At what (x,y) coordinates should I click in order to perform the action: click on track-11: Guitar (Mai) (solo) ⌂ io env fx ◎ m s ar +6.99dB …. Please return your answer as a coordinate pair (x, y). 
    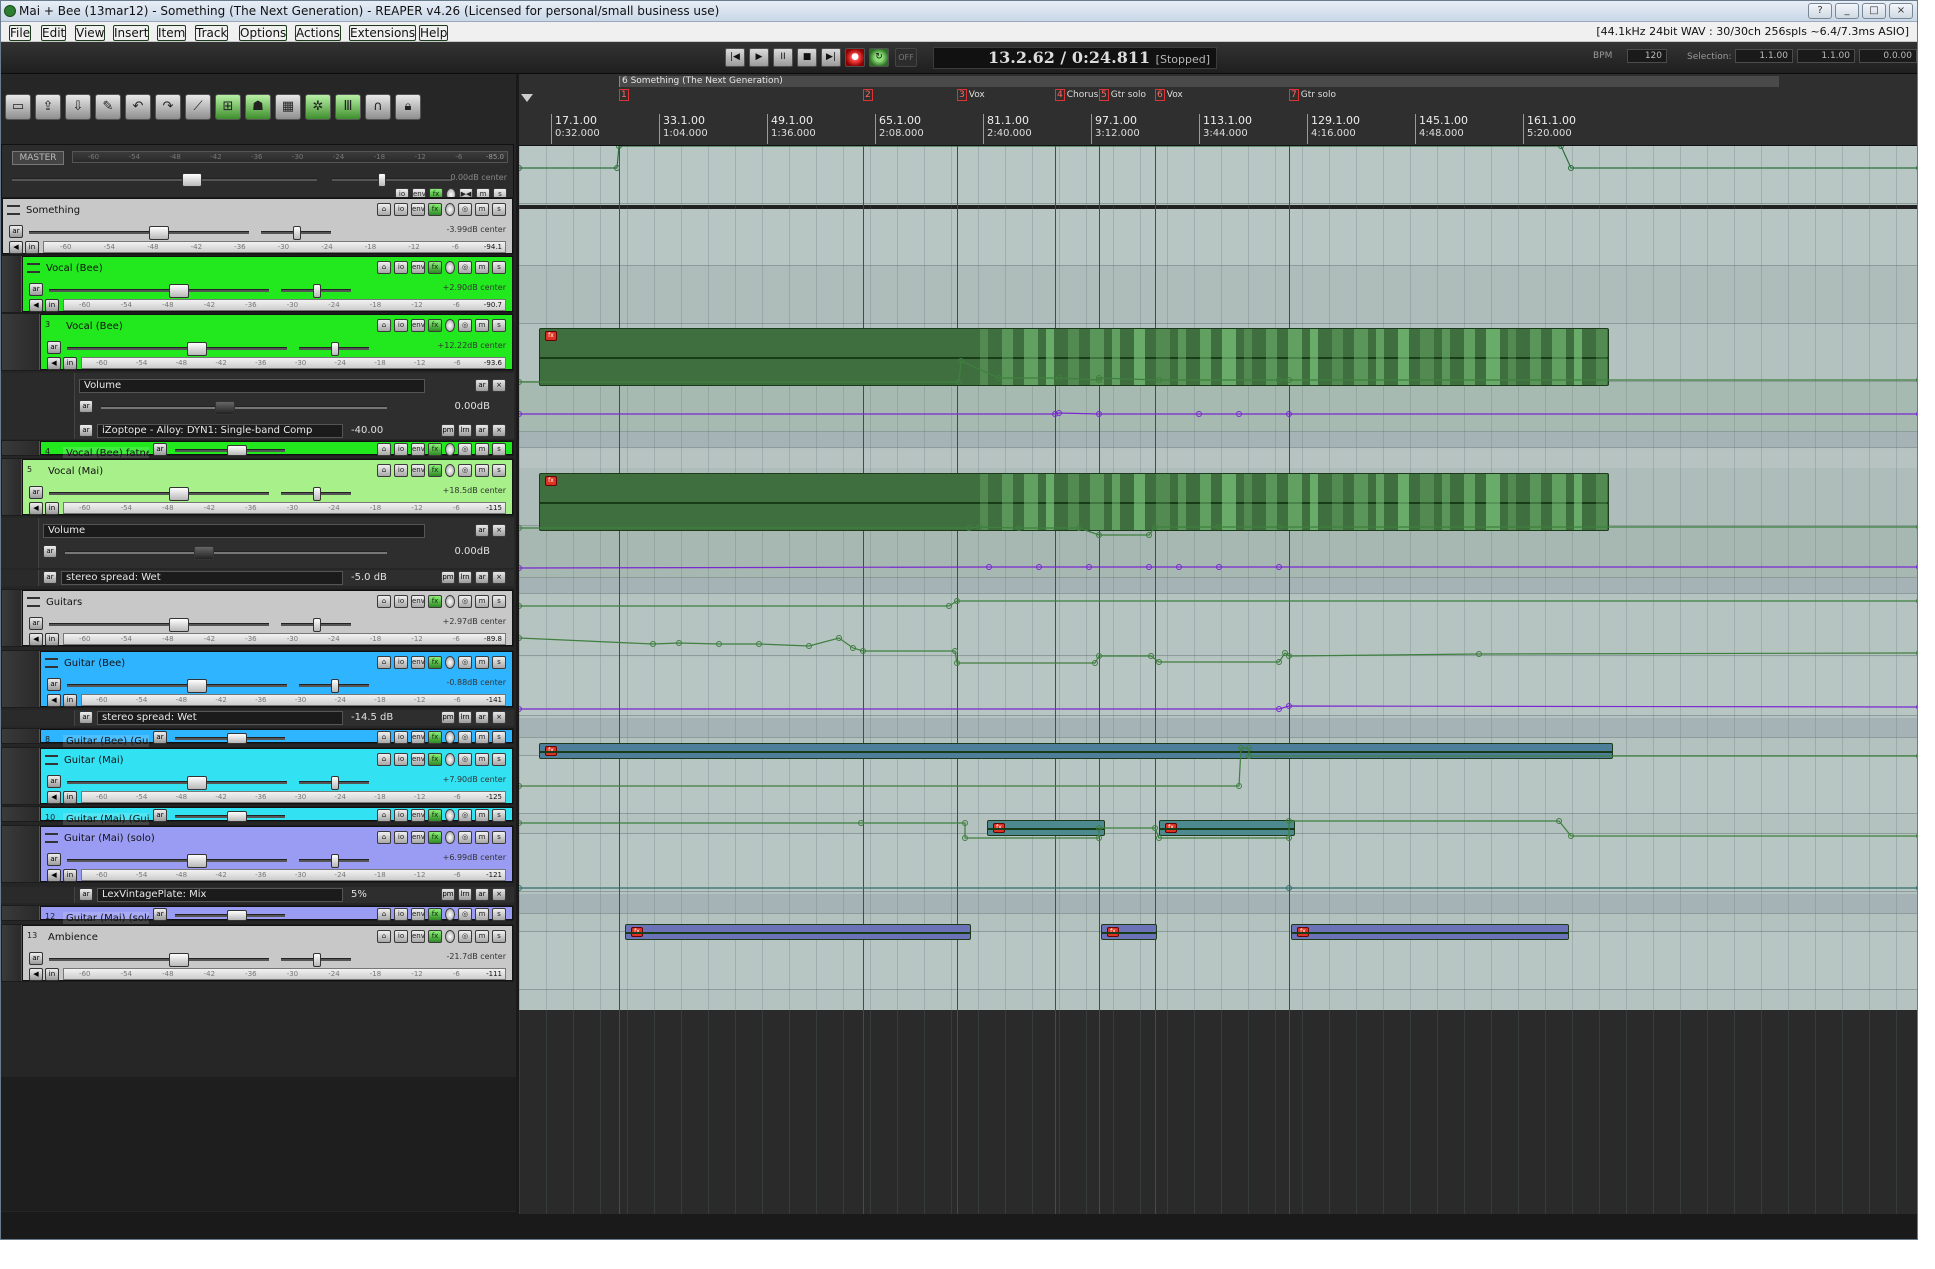
    Looking at the image, I should click on (257, 854).